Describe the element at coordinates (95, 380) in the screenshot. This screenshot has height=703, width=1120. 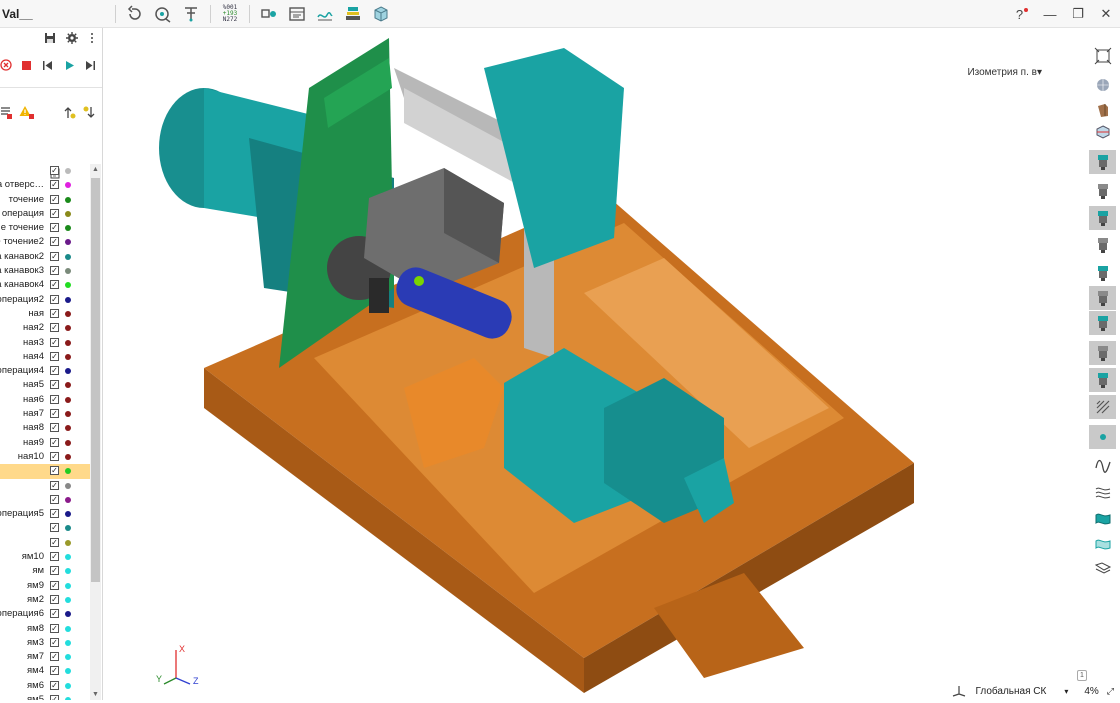
I see `scroll-thumb` at that location.